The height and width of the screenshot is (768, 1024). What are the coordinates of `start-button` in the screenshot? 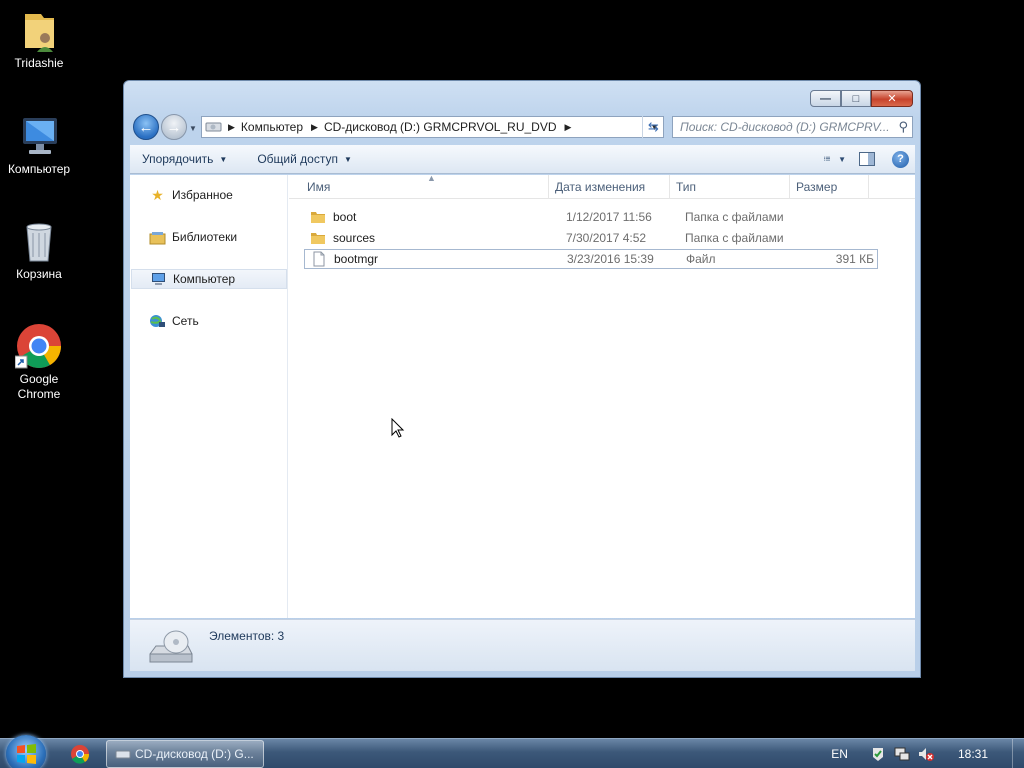 It's located at (26, 751).